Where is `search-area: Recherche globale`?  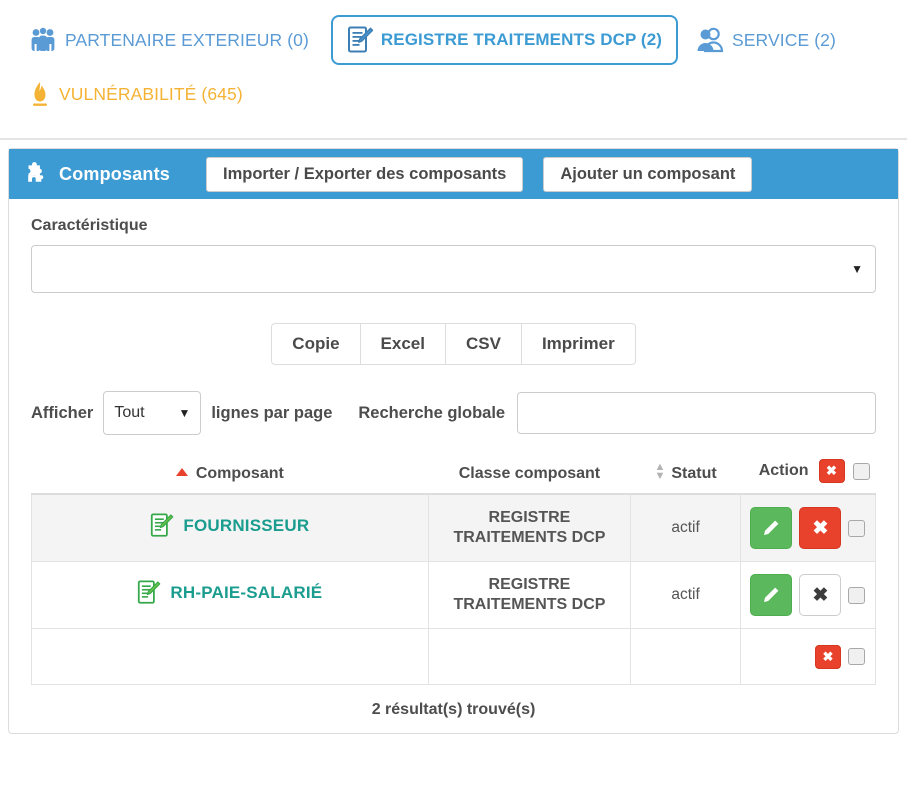
search-area: Recherche globale is located at coordinates (617, 413).